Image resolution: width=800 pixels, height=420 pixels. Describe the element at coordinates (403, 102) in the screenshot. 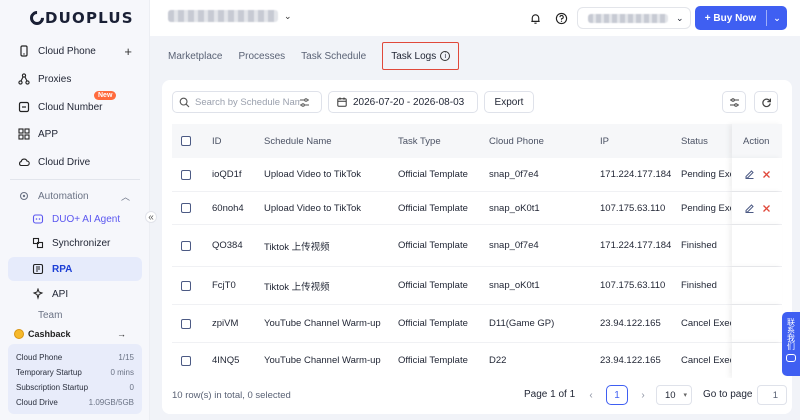

I see `date-range-picker: 2026-07-20 - 2026-08-03` at that location.